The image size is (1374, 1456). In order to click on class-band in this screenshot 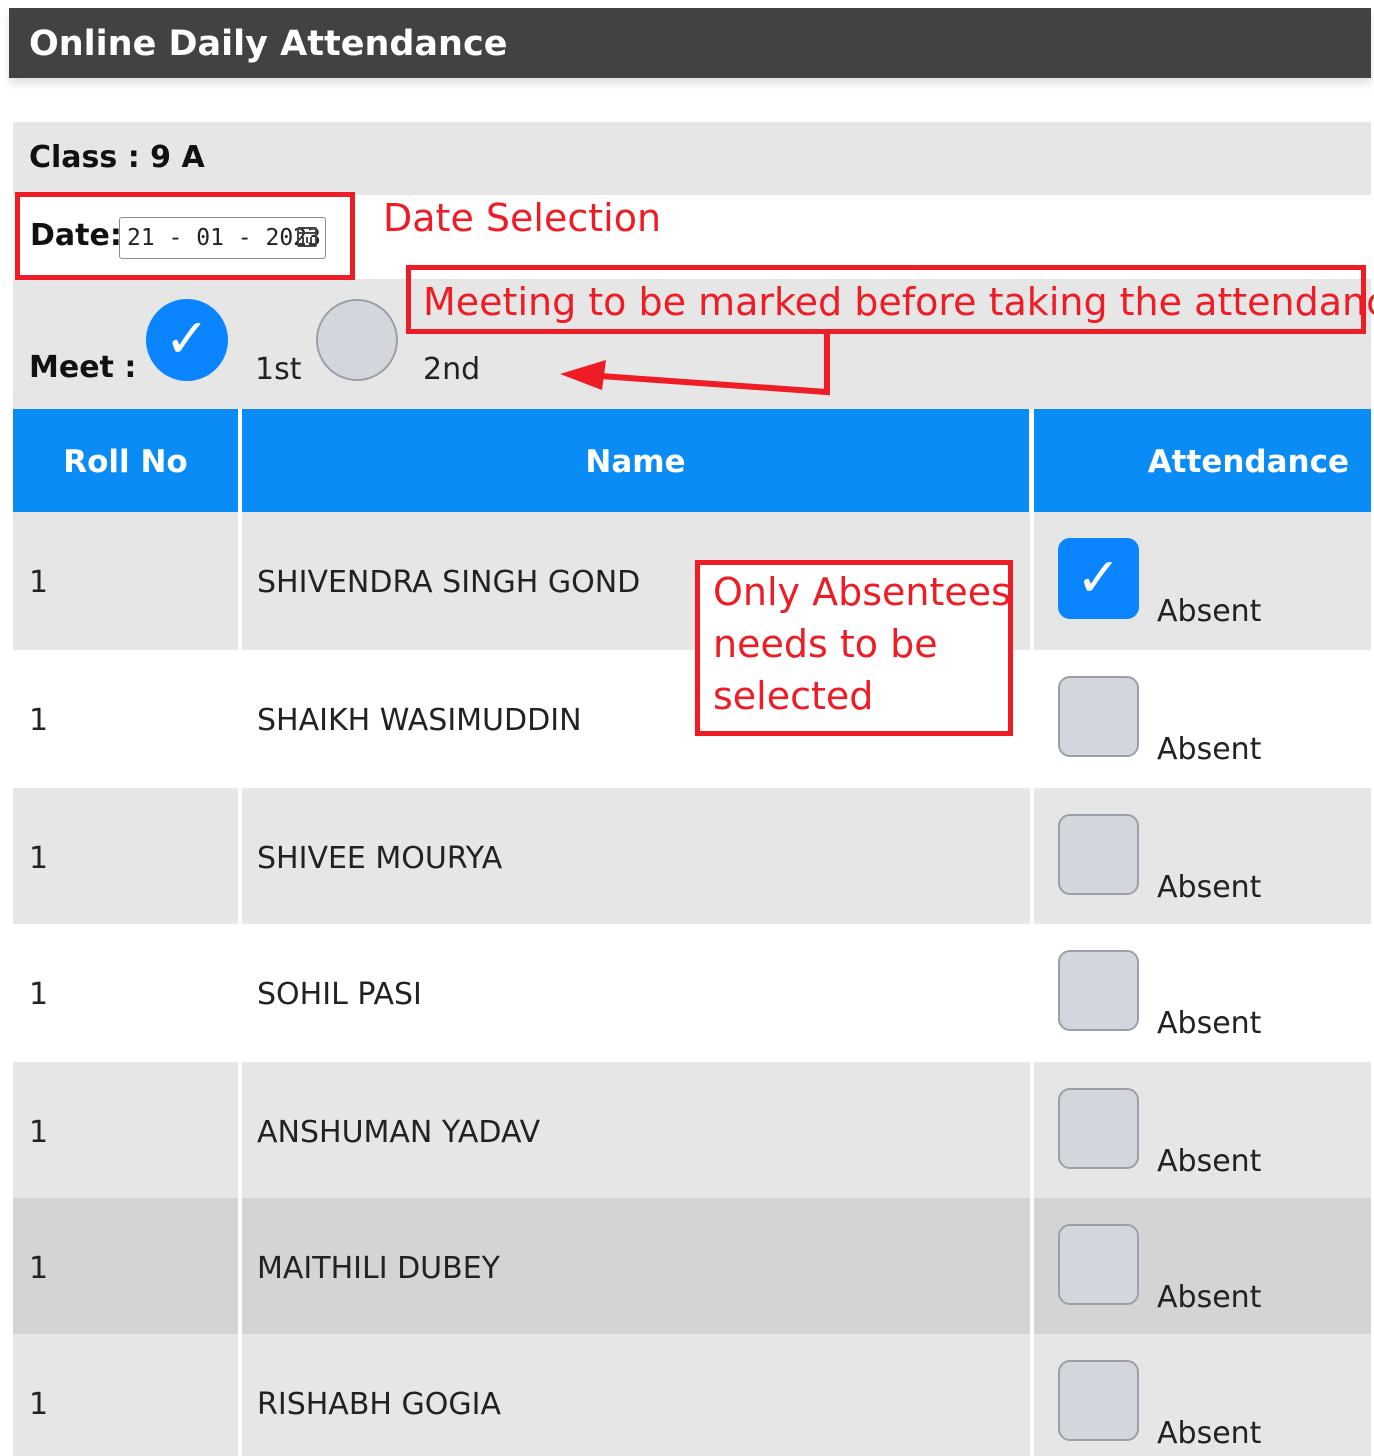, I will do `click(692, 158)`.